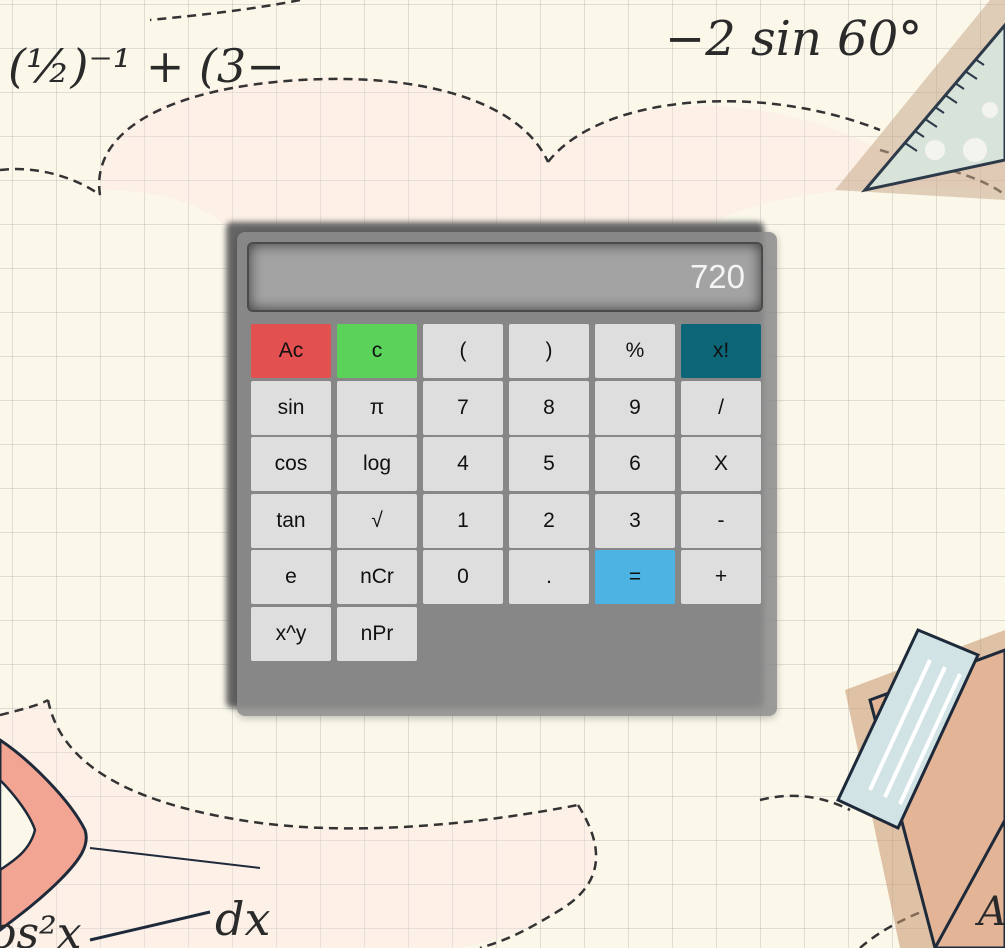 Image resolution: width=1005 pixels, height=948 pixels. Describe the element at coordinates (463, 351) in the screenshot. I see `open-paren-button: (` at that location.